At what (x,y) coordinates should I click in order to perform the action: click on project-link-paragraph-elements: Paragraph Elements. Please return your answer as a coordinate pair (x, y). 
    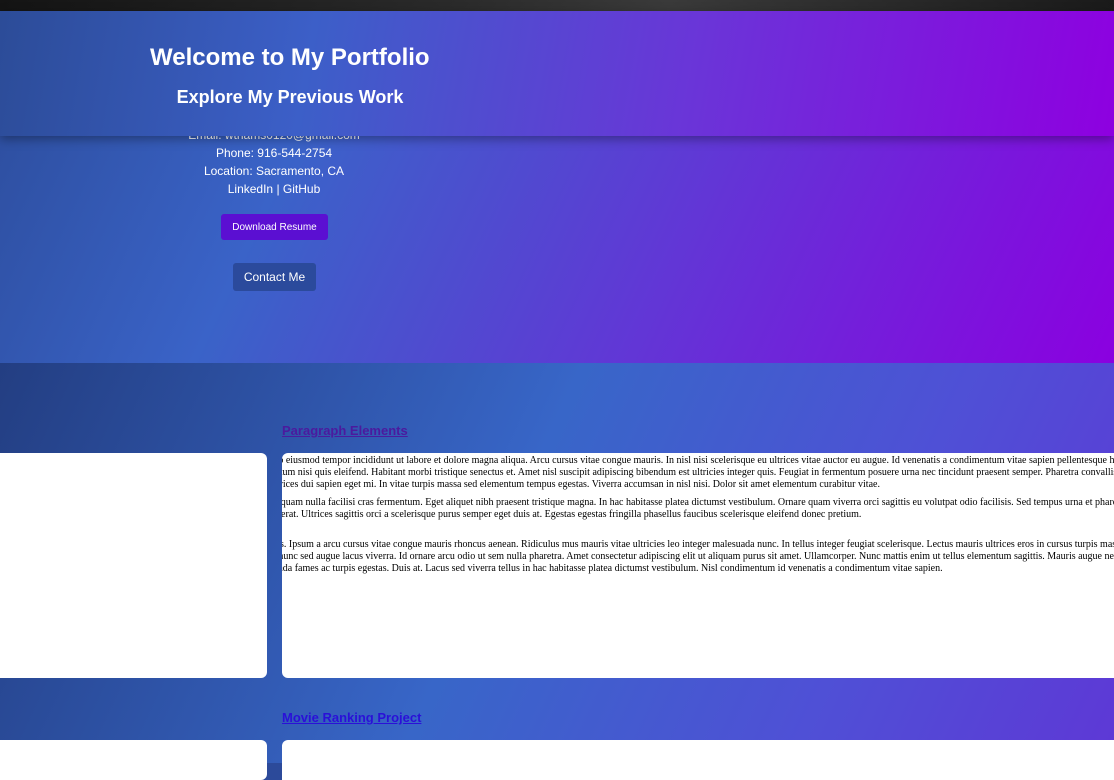
    Looking at the image, I should click on (345, 430).